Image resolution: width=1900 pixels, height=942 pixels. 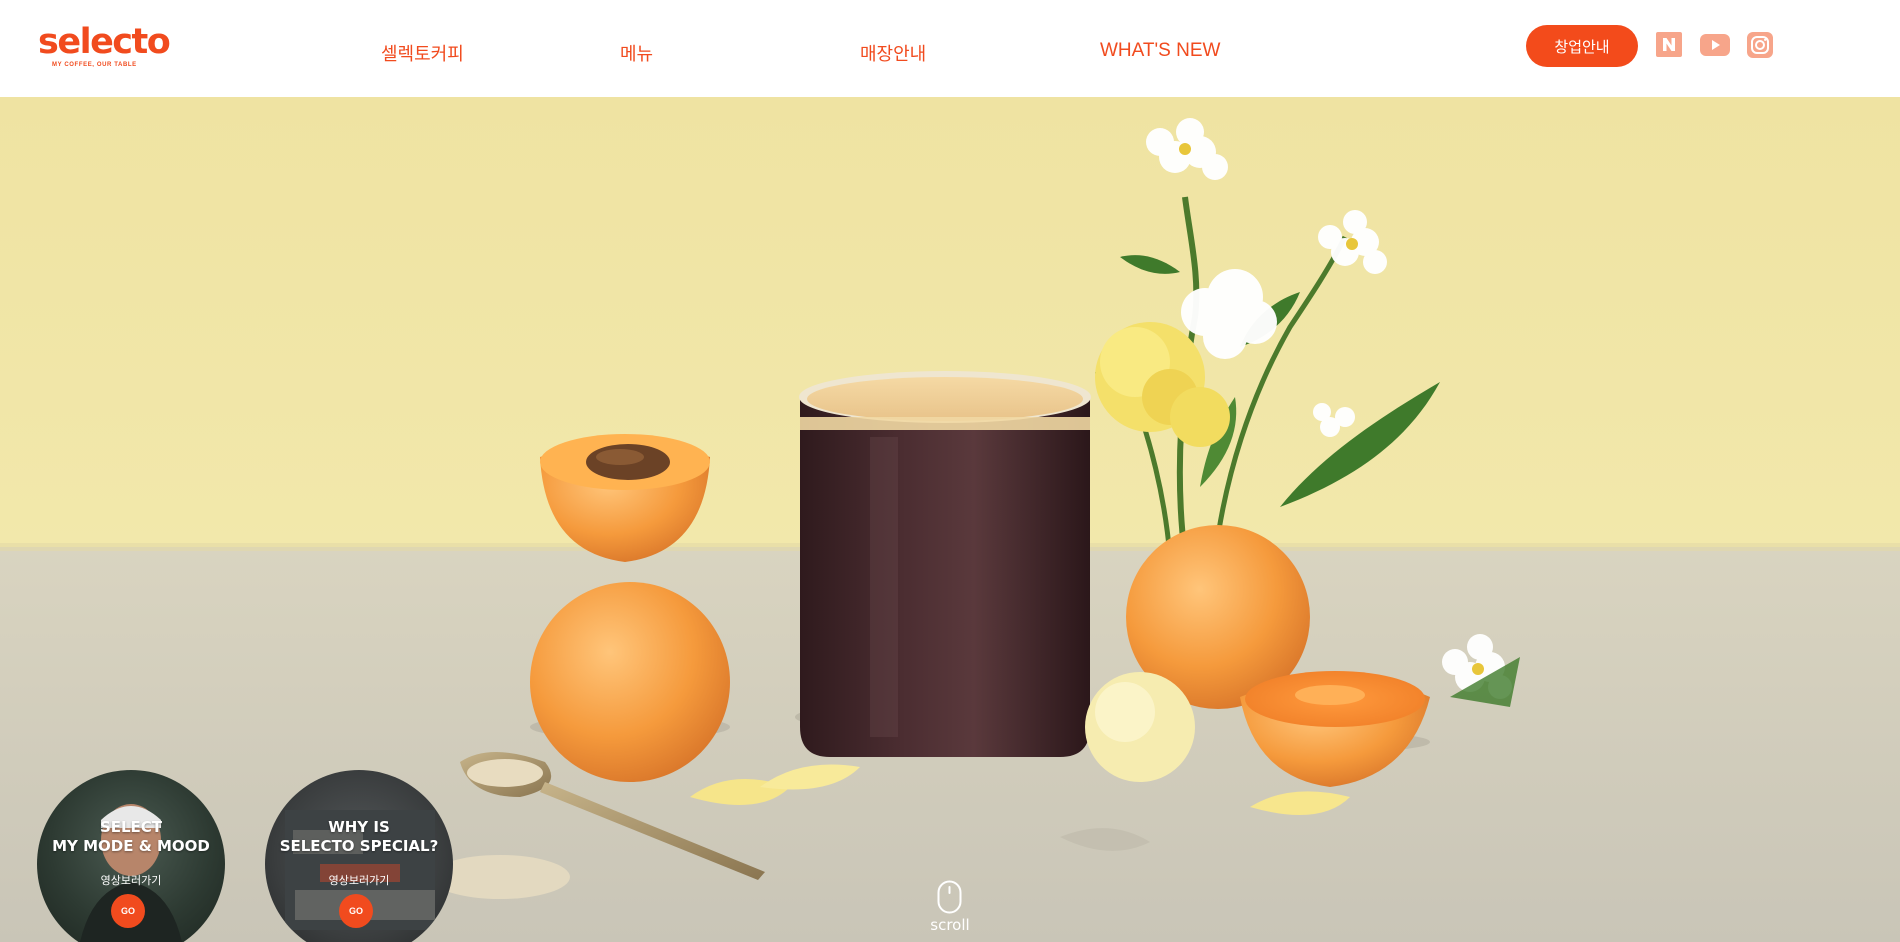 I want to click on video-card-why-selecto-special: WHY IS SELECTO SPECIAL? 영상보러가기 GO, so click(x=359, y=856).